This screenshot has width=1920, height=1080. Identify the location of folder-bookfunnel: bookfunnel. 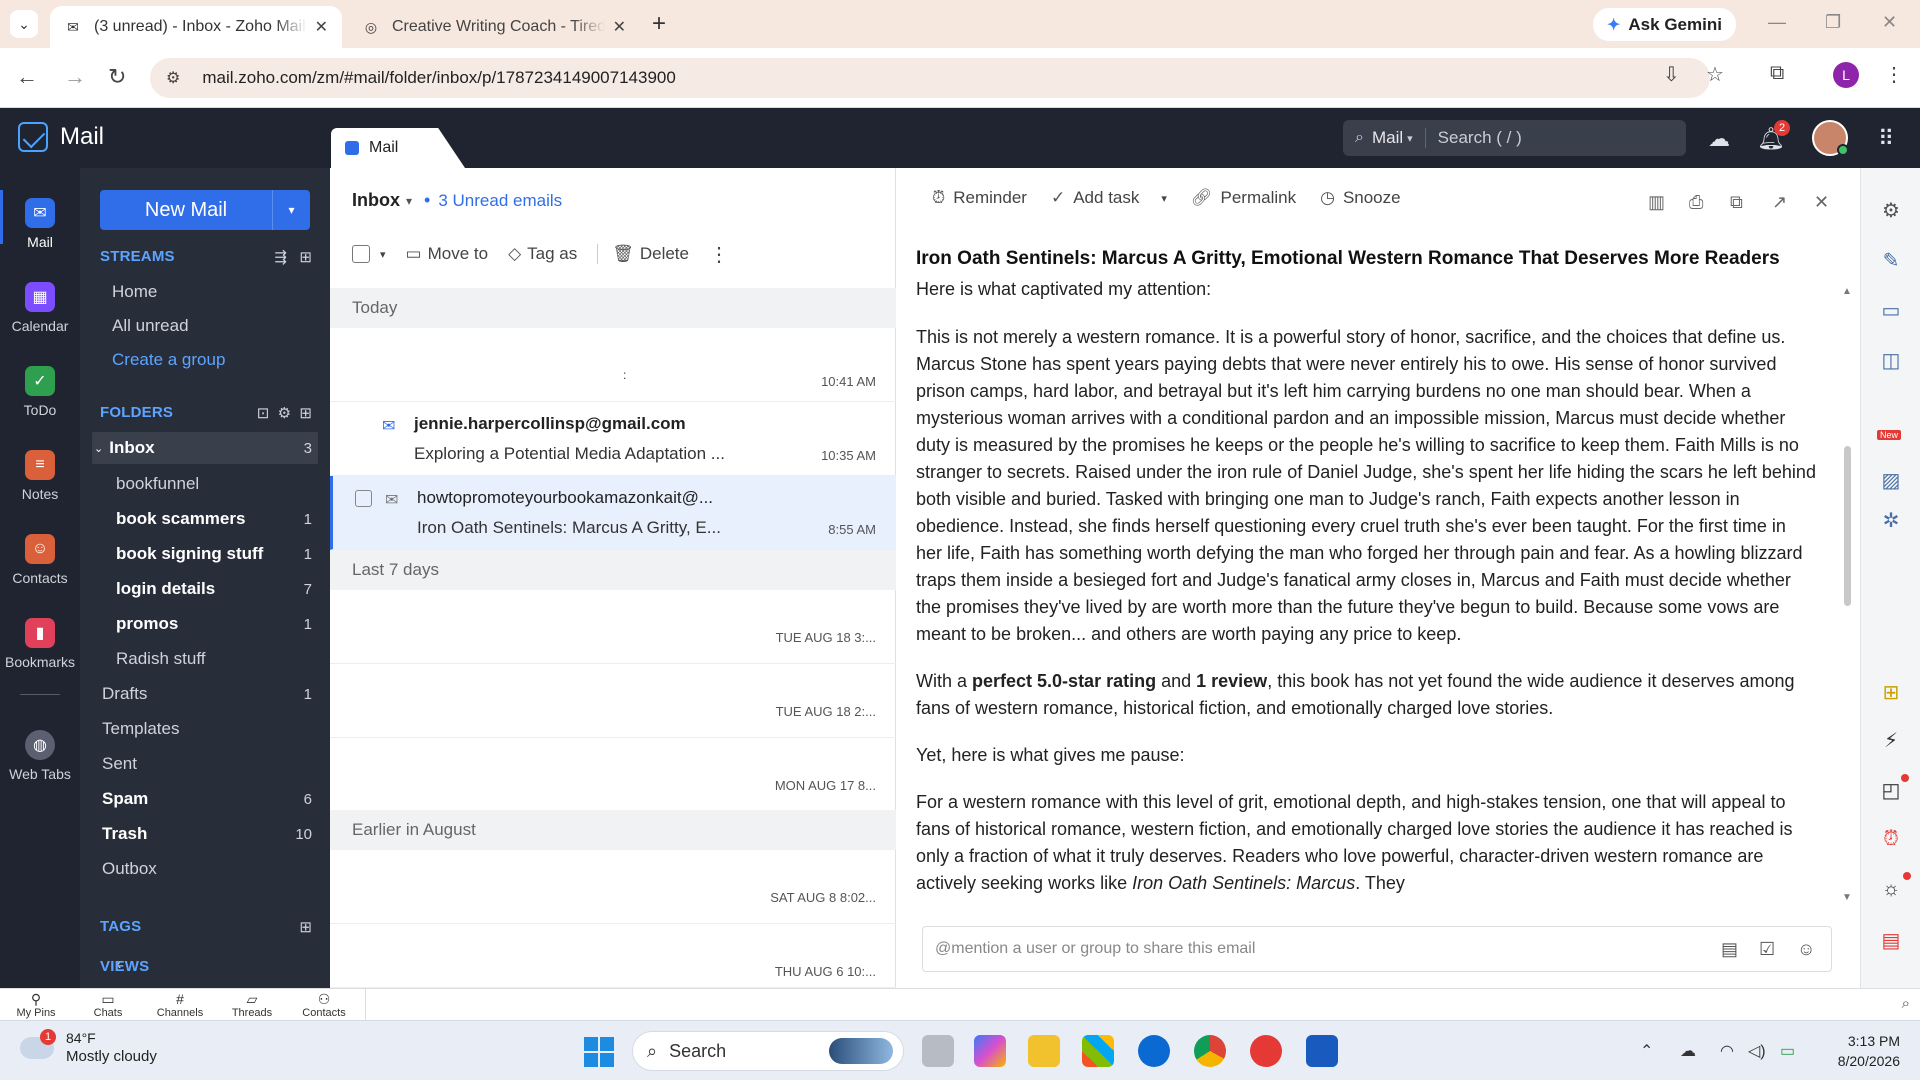
(217, 484).